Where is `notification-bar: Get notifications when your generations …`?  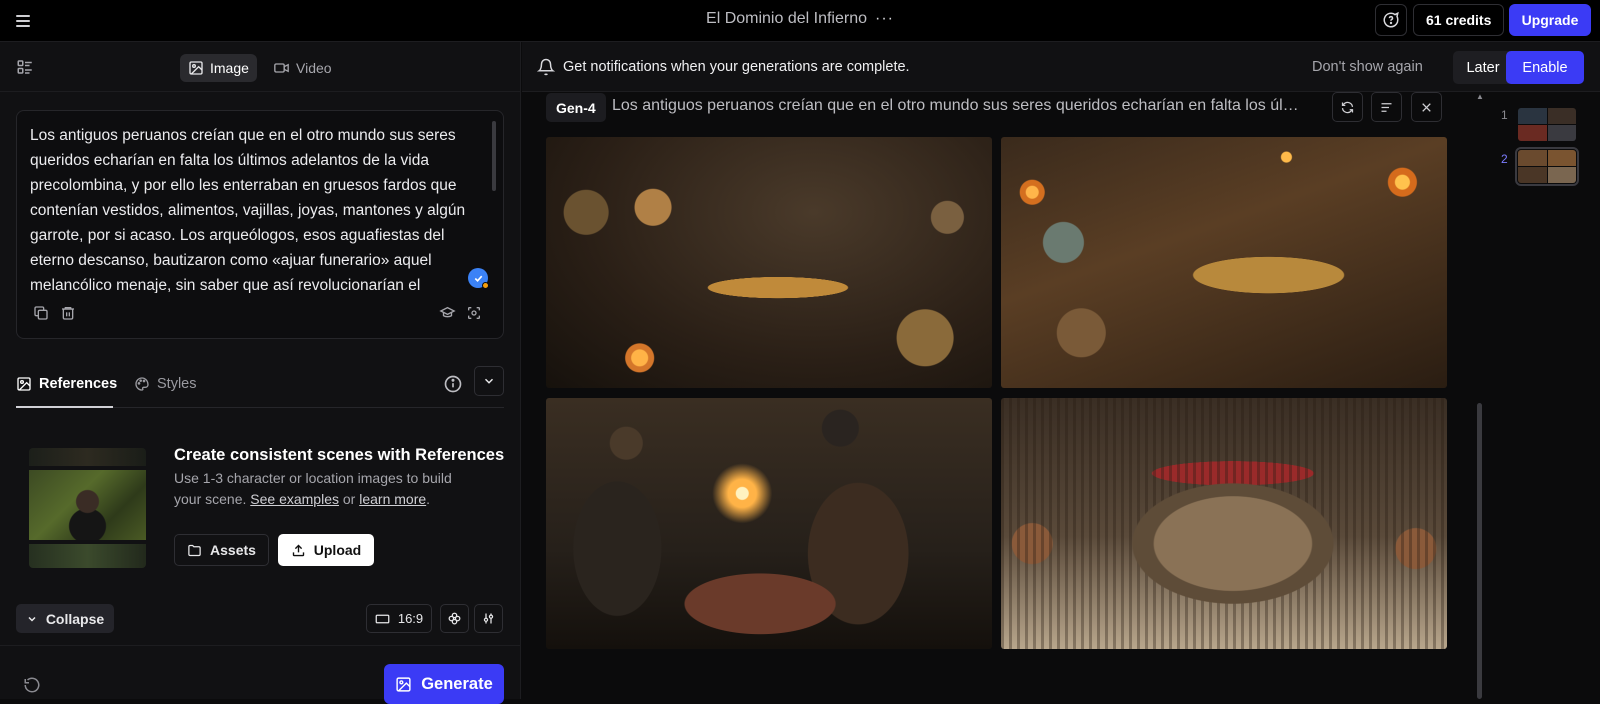 notification-bar: Get notifications when your generations … is located at coordinates (1061, 67).